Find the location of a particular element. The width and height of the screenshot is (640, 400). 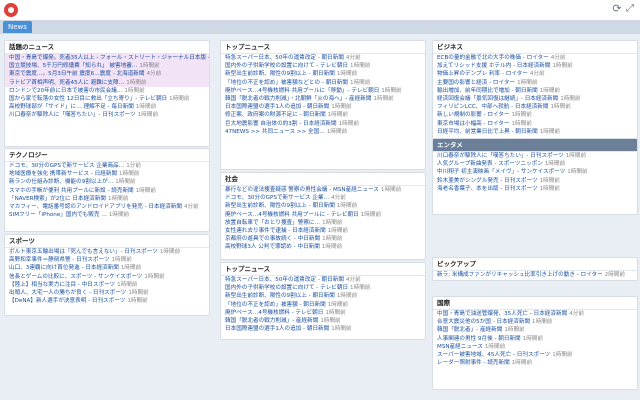

news-headline: 人気グループ新曲発表 - スポーツニッポン is located at coordinates (490, 164).